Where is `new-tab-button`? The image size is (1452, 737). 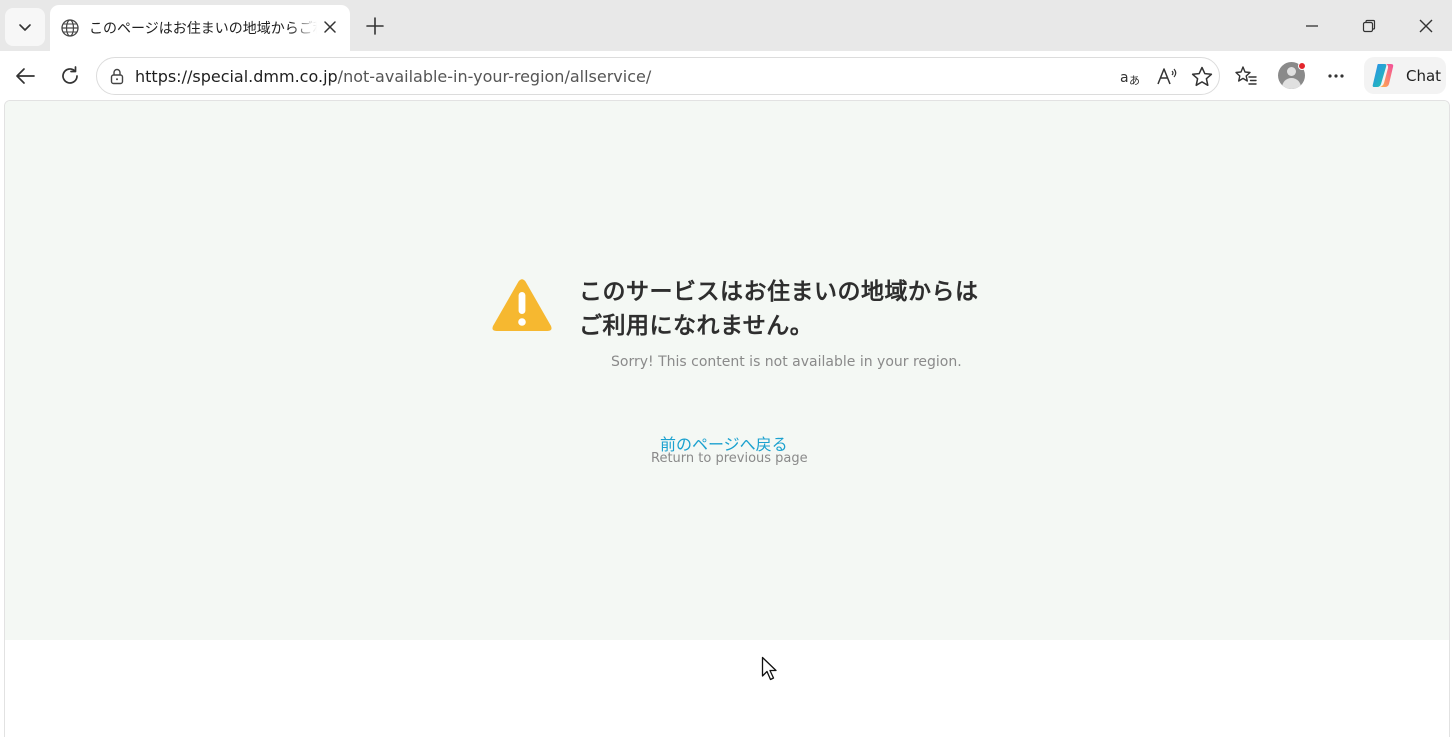 new-tab-button is located at coordinates (375, 26).